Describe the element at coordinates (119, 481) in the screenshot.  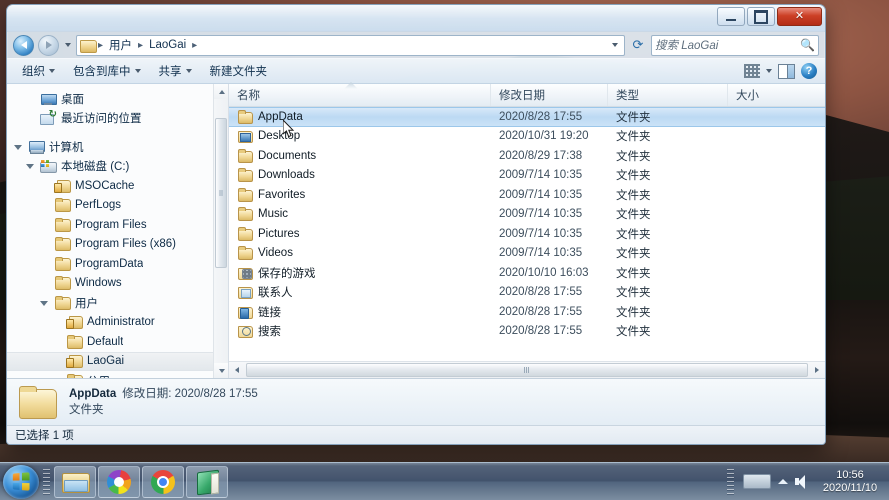
I see `taskbar-browser` at that location.